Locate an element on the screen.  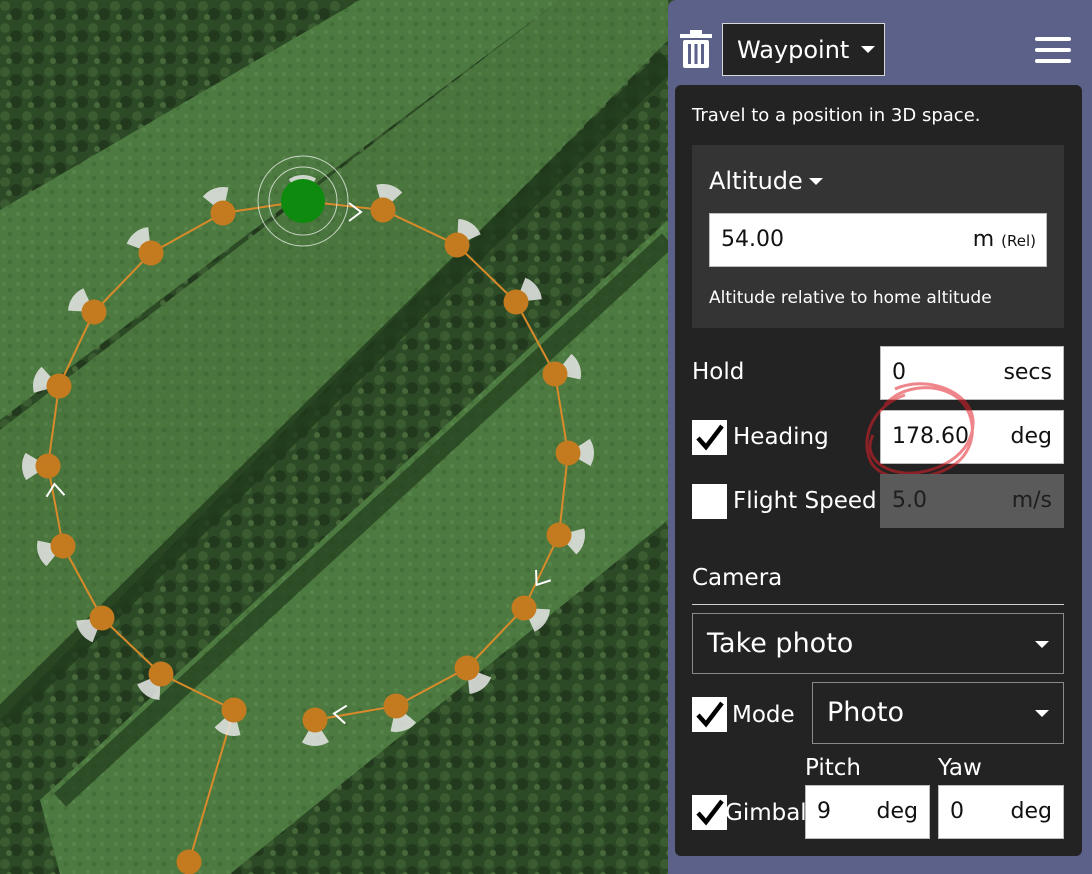
altitude-reference: (Rel) is located at coordinates (1018, 241).